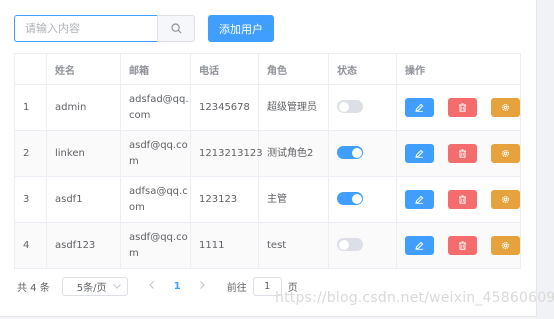 This screenshot has height=319, width=554. I want to click on cell-name: asdf1, so click(83, 199).